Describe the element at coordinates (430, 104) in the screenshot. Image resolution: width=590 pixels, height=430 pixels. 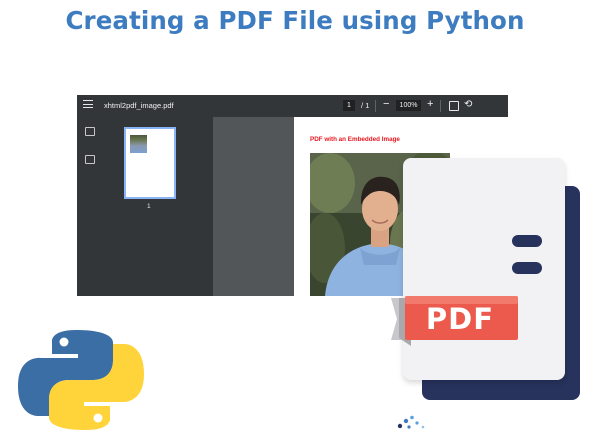
I see `zoom-in-button: +` at that location.